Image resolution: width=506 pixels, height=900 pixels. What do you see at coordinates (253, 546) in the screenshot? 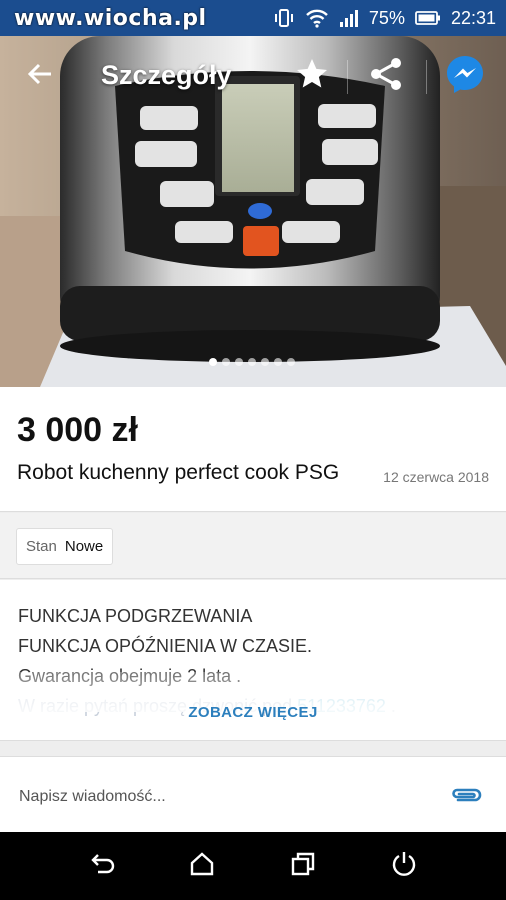
I see `parameters: Stan Nowe` at bounding box center [253, 546].